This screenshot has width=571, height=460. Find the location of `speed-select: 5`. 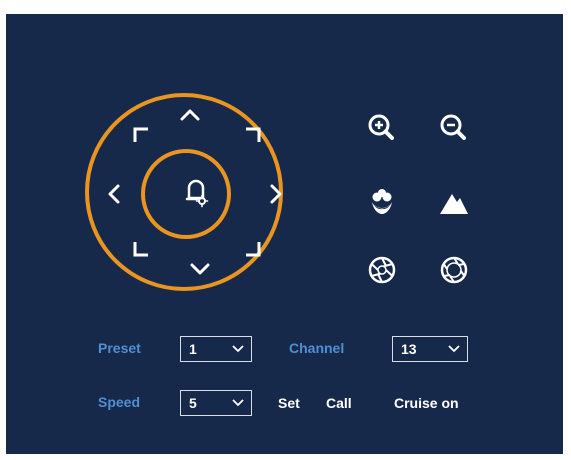

speed-select: 5 is located at coordinates (216, 403).